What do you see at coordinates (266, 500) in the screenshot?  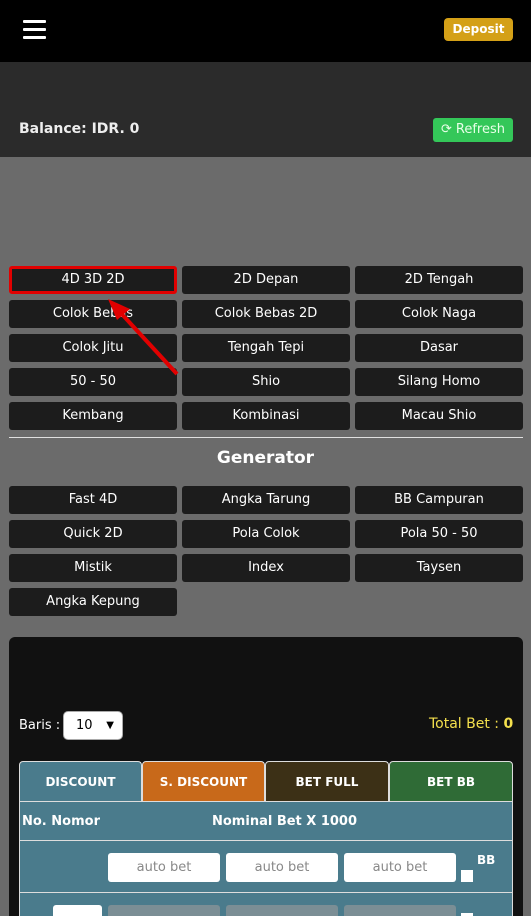 I see `generator-angka-tarung-button: Angka Tarung` at bounding box center [266, 500].